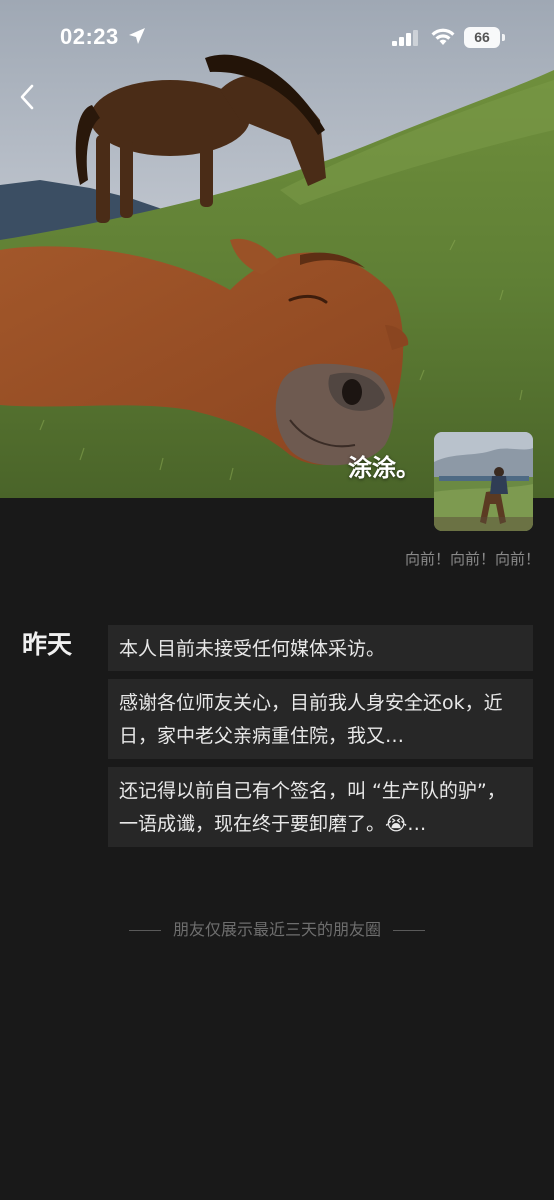 Image resolution: width=554 pixels, height=1200 pixels. I want to click on signal-icon, so click(406, 40).